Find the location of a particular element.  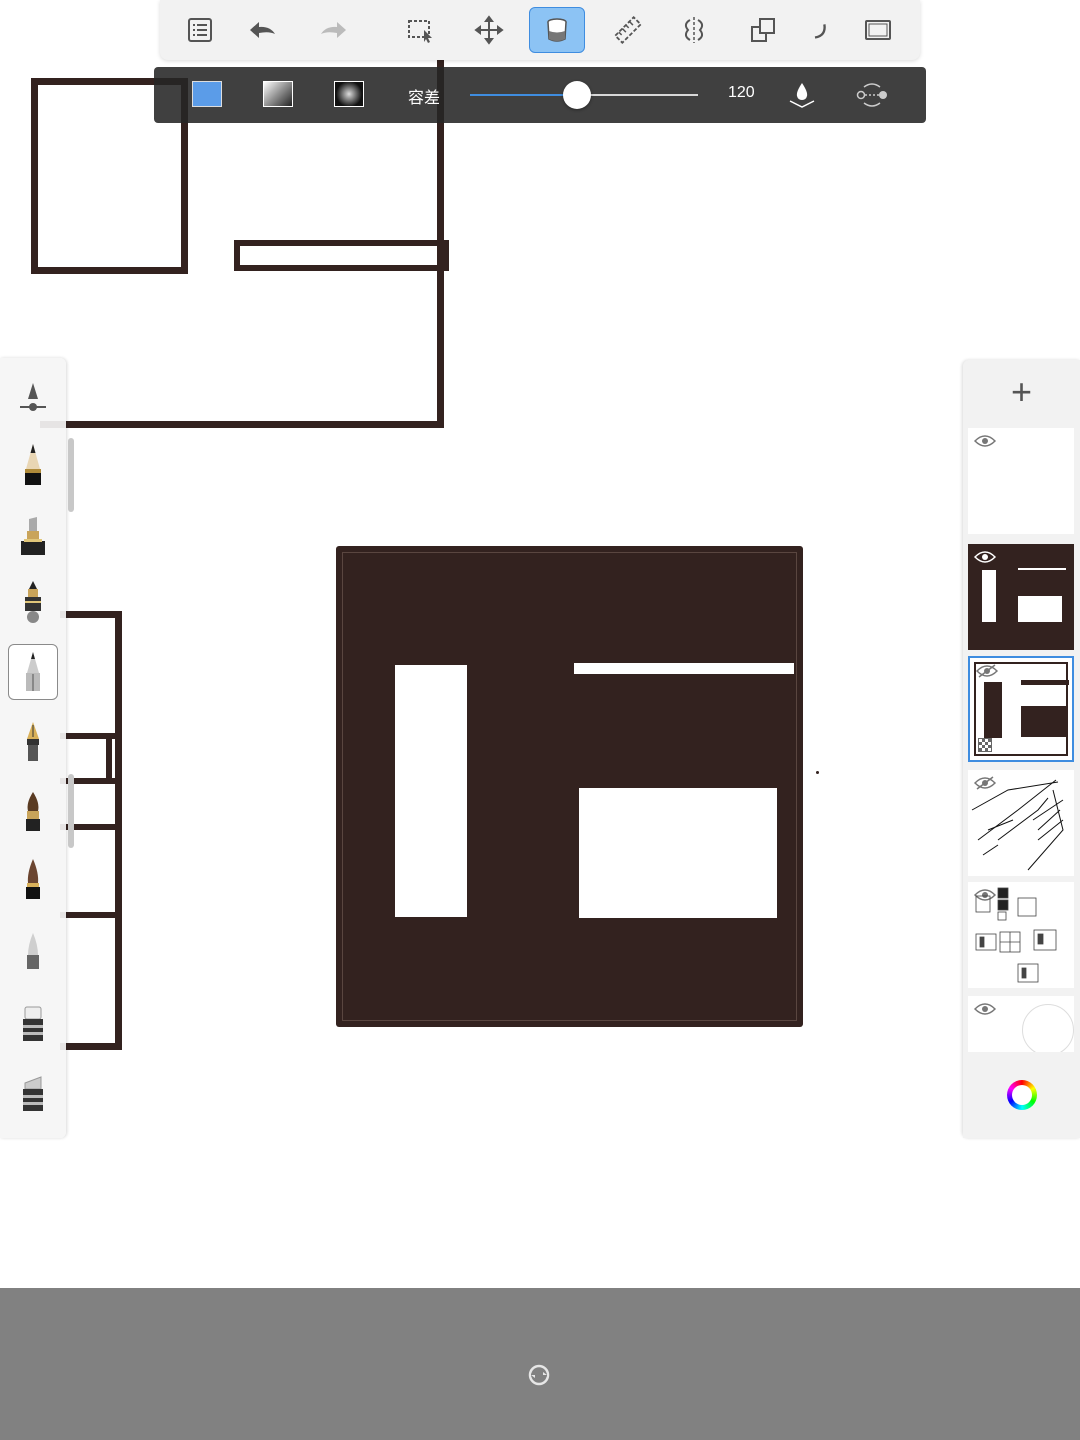

shapes-icon is located at coordinates (763, 30).